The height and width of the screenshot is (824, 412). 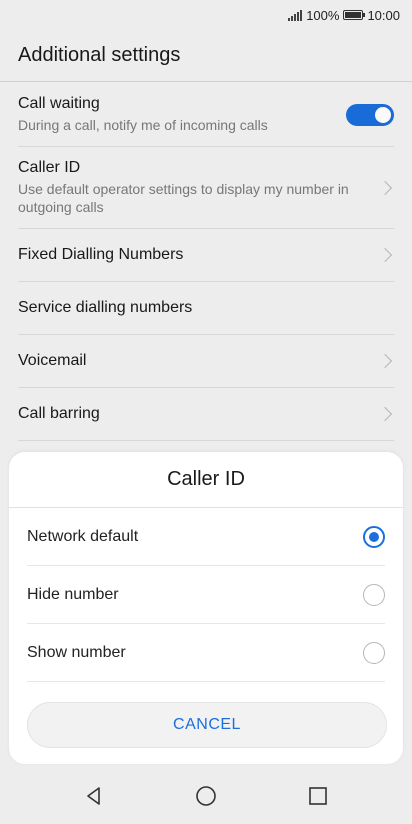 I want to click on option-show-number: Show number, so click(x=206, y=653).